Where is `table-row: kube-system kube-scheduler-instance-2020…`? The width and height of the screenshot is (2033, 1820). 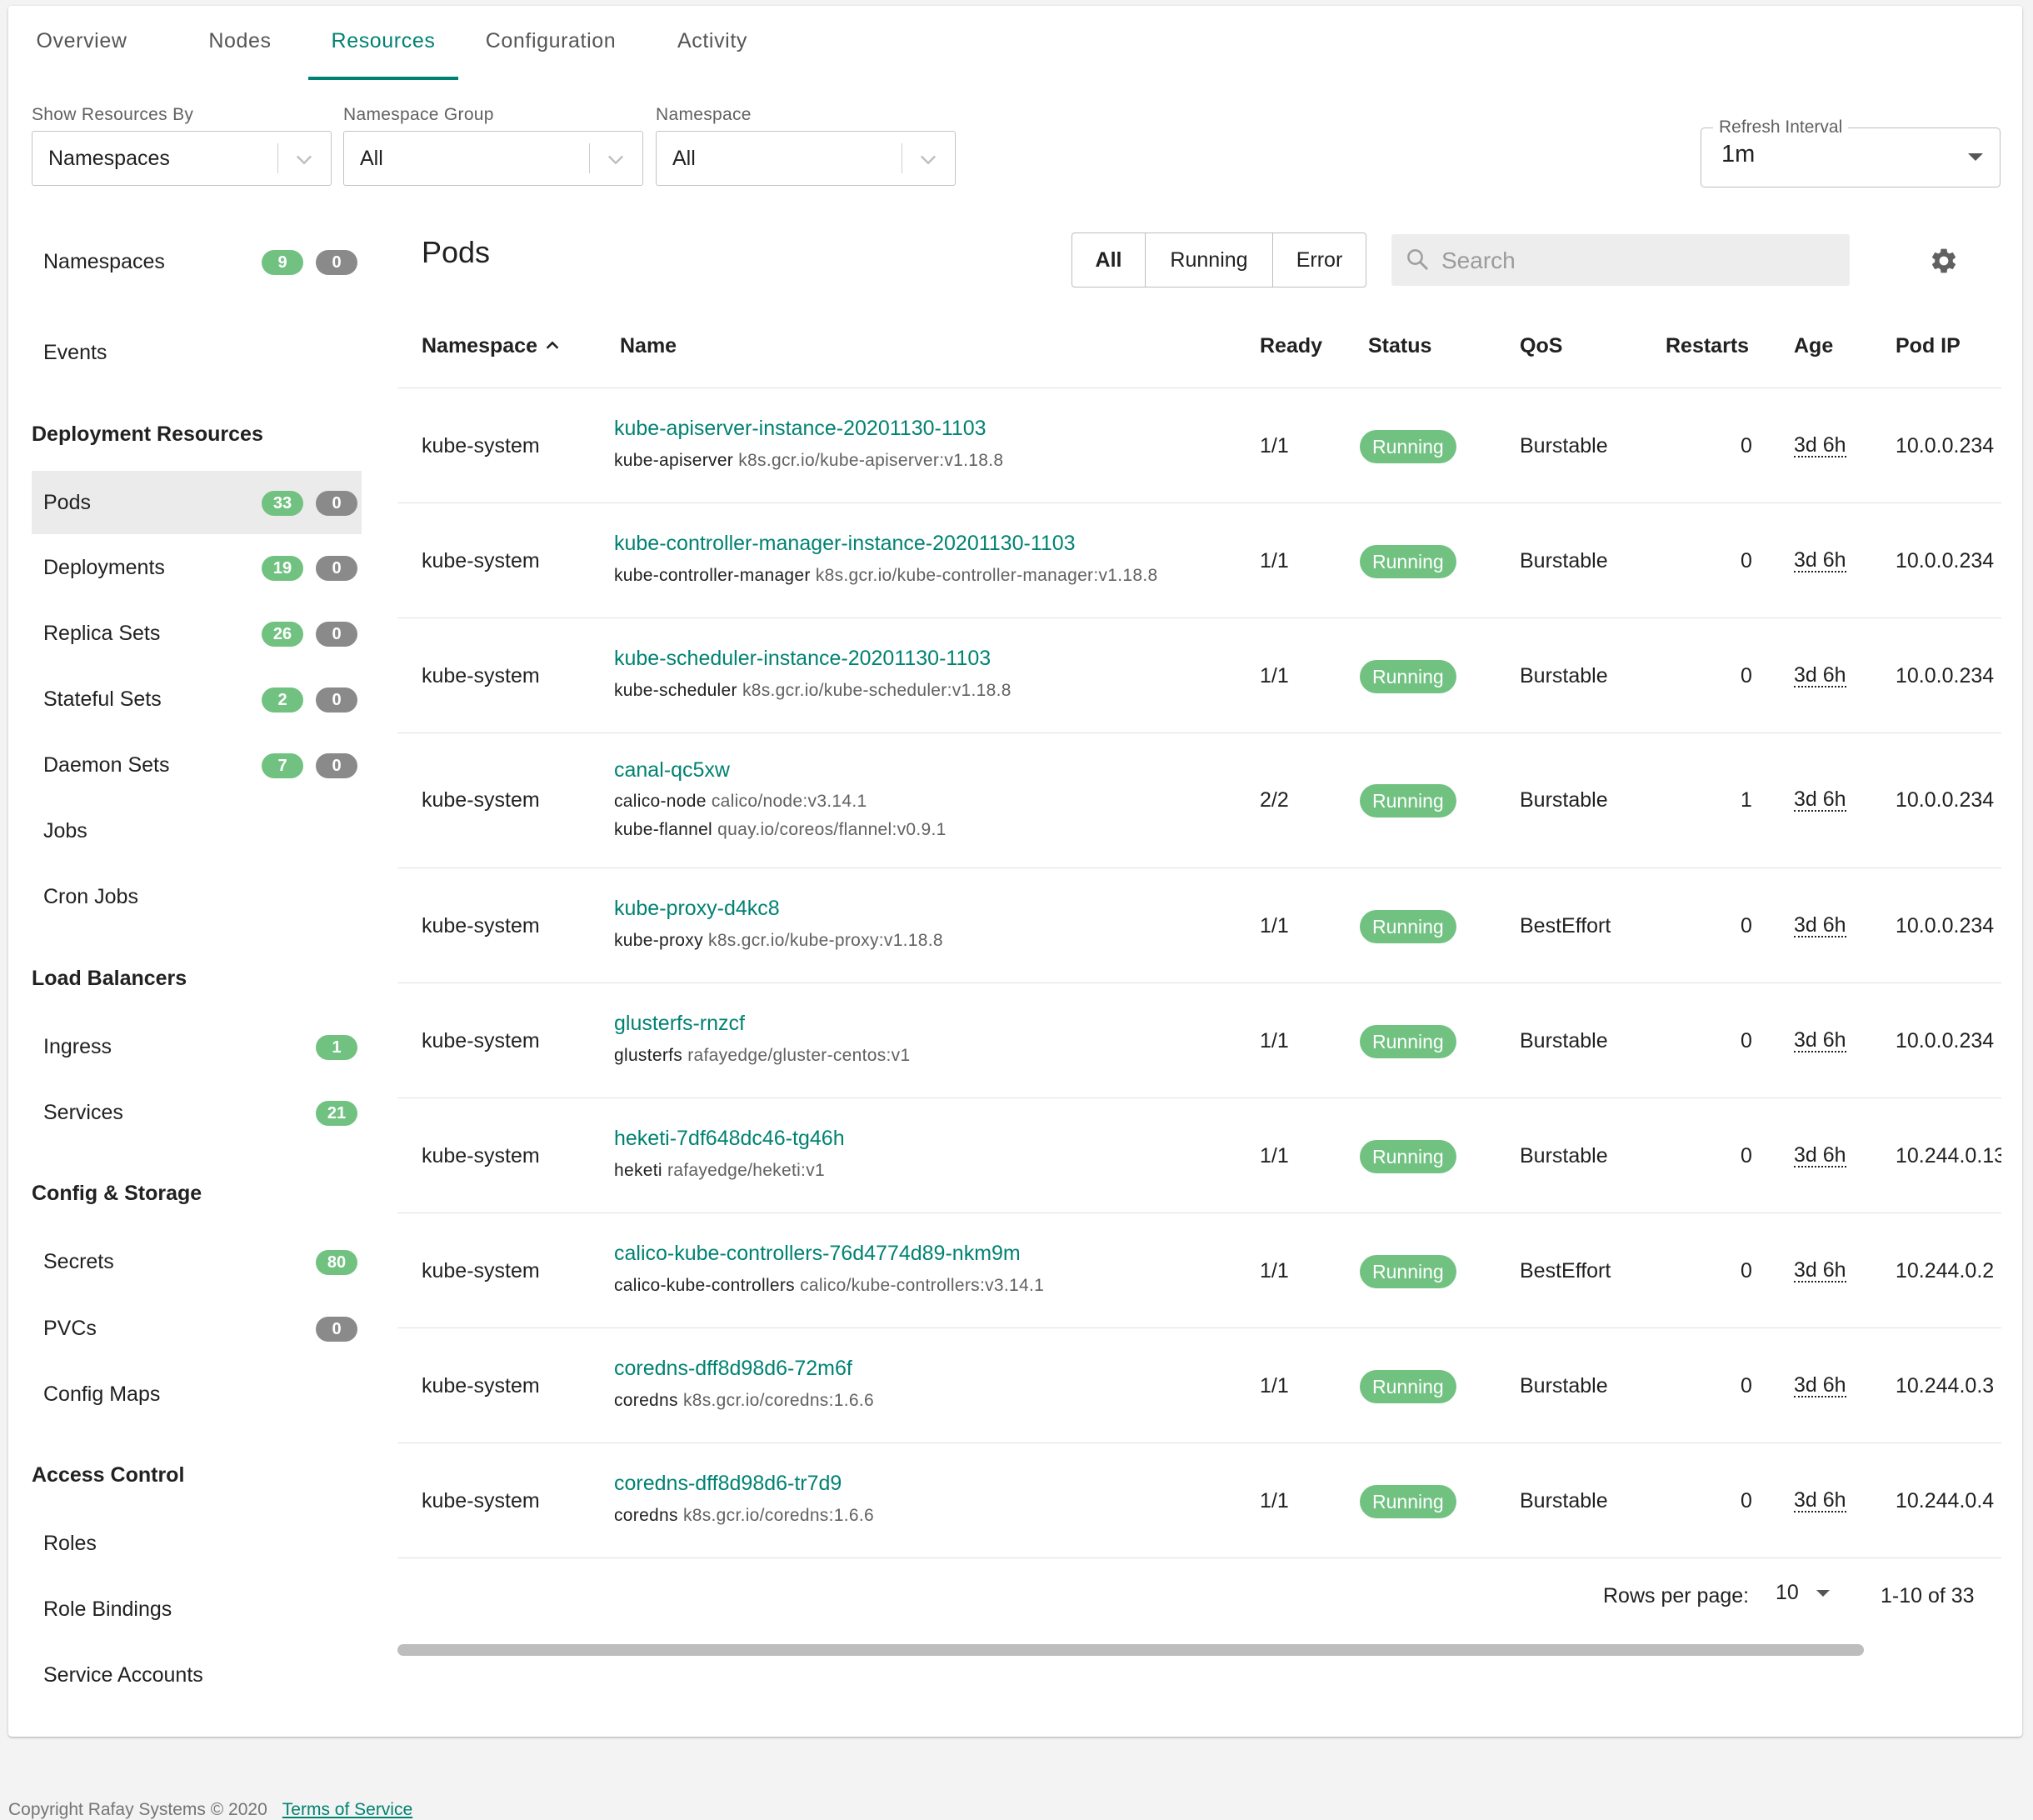
table-row: kube-system kube-scheduler-instance-2020… is located at coordinates (1199, 675).